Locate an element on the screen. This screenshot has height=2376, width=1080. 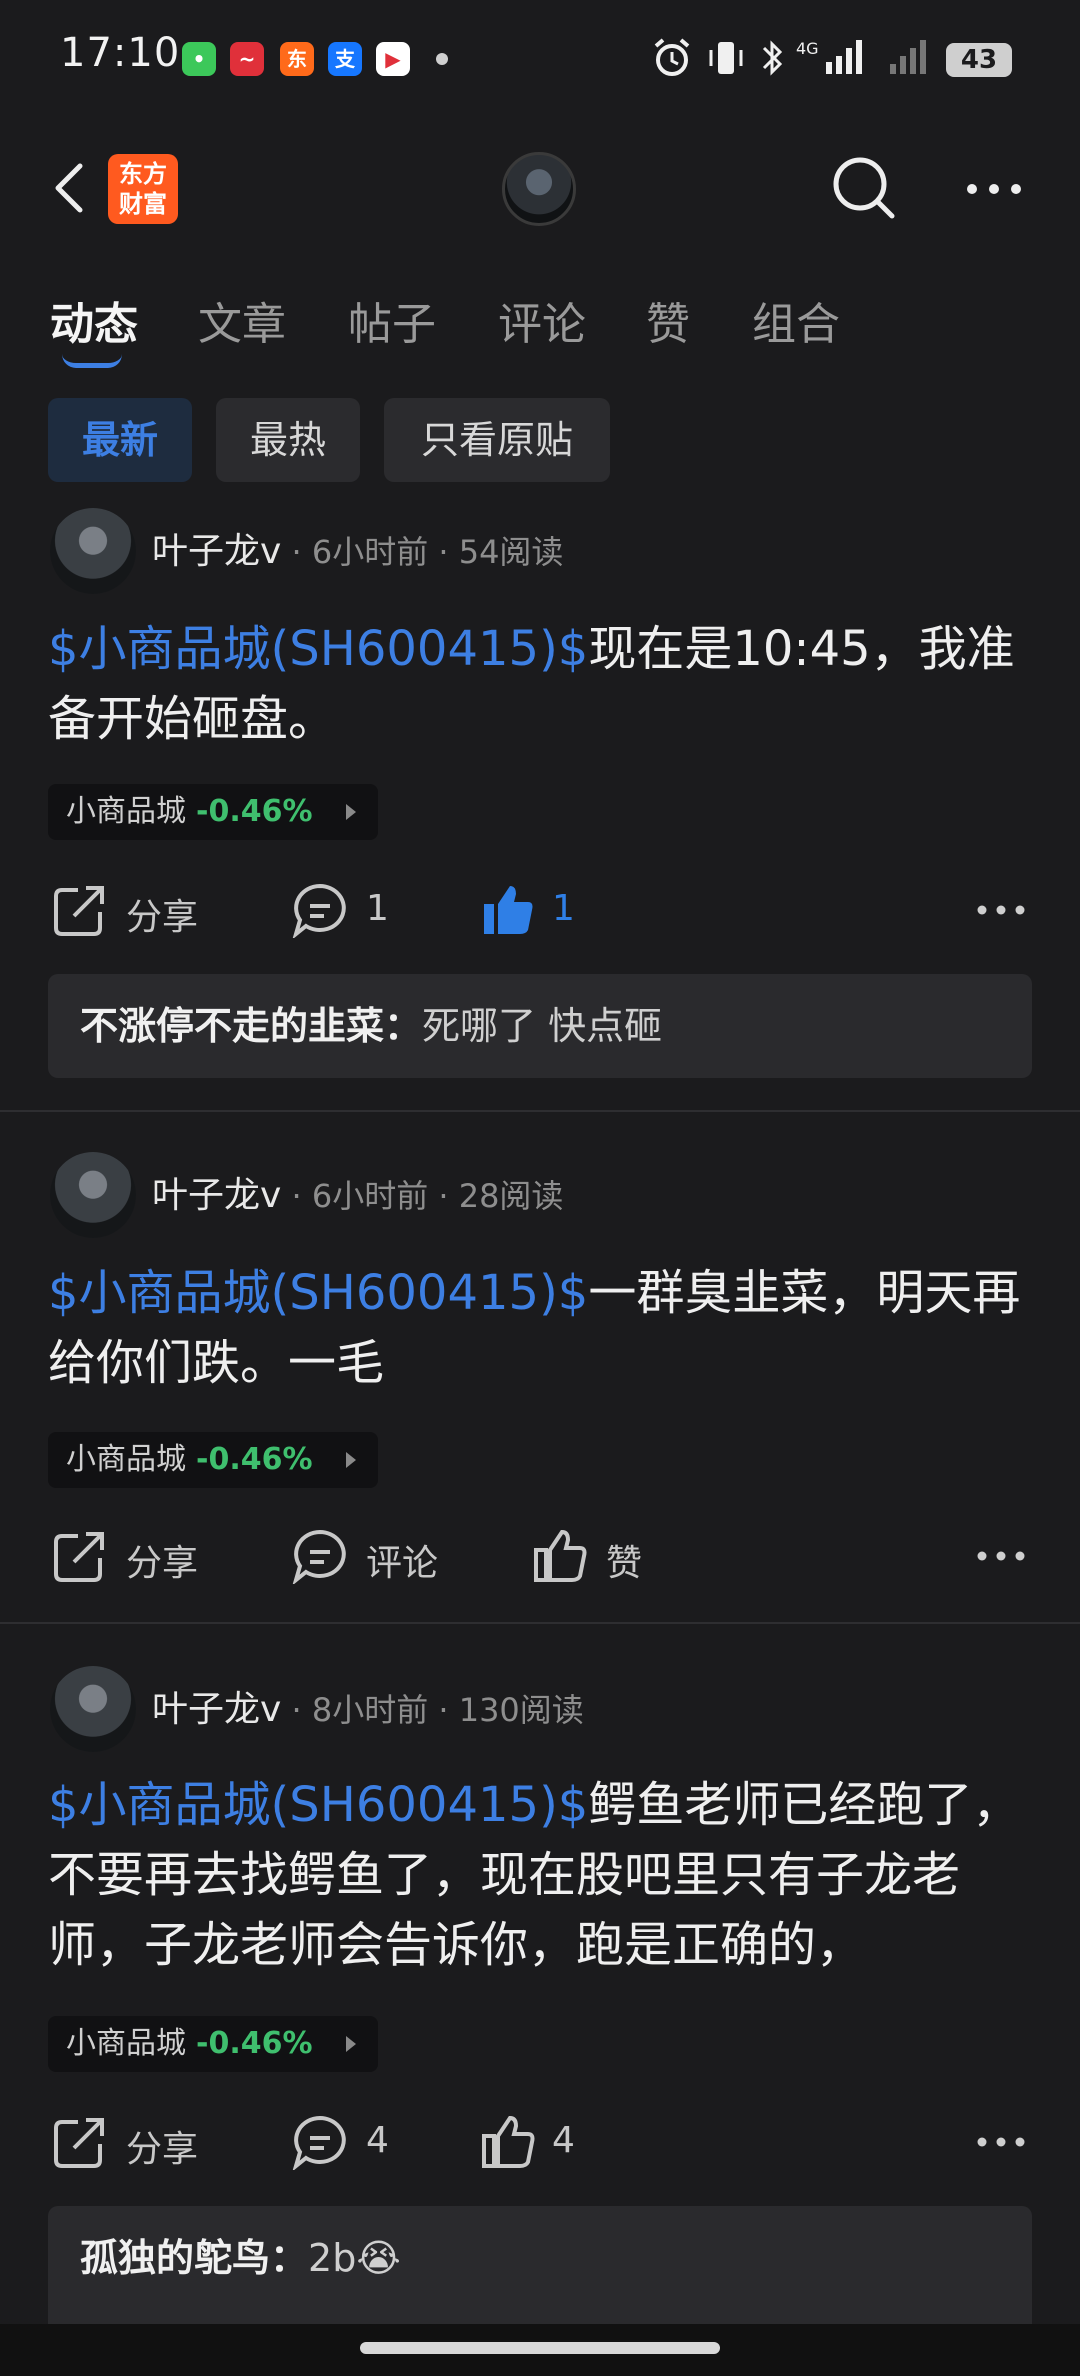
alipay-app-icon: 支 is located at coordinates (345, 59).